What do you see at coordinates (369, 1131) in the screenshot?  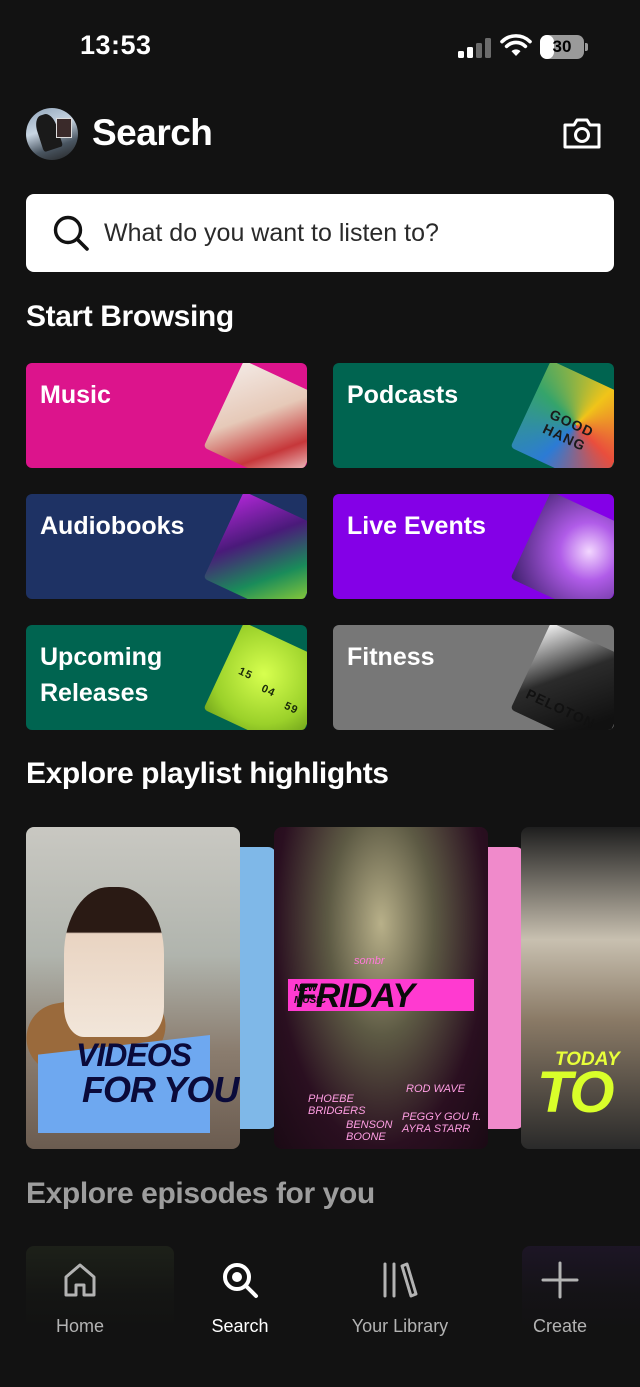 I see `playlist-artist-name: BENSON BOONE` at bounding box center [369, 1131].